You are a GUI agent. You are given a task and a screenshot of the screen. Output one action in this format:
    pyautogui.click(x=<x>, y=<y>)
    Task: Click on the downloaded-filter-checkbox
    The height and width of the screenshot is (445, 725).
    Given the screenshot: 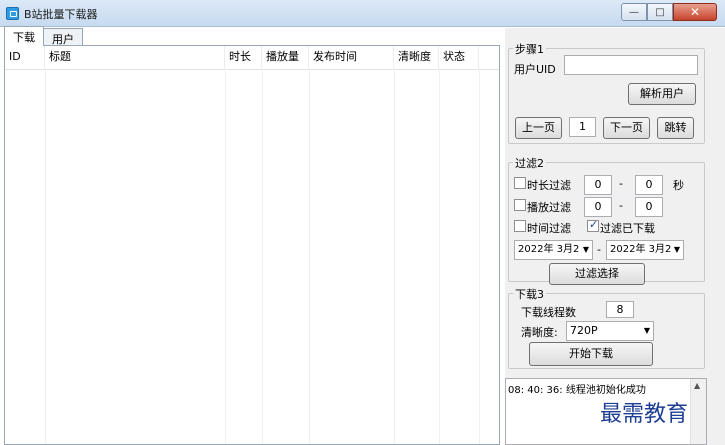 What is the action you would take?
    pyautogui.click(x=593, y=225)
    